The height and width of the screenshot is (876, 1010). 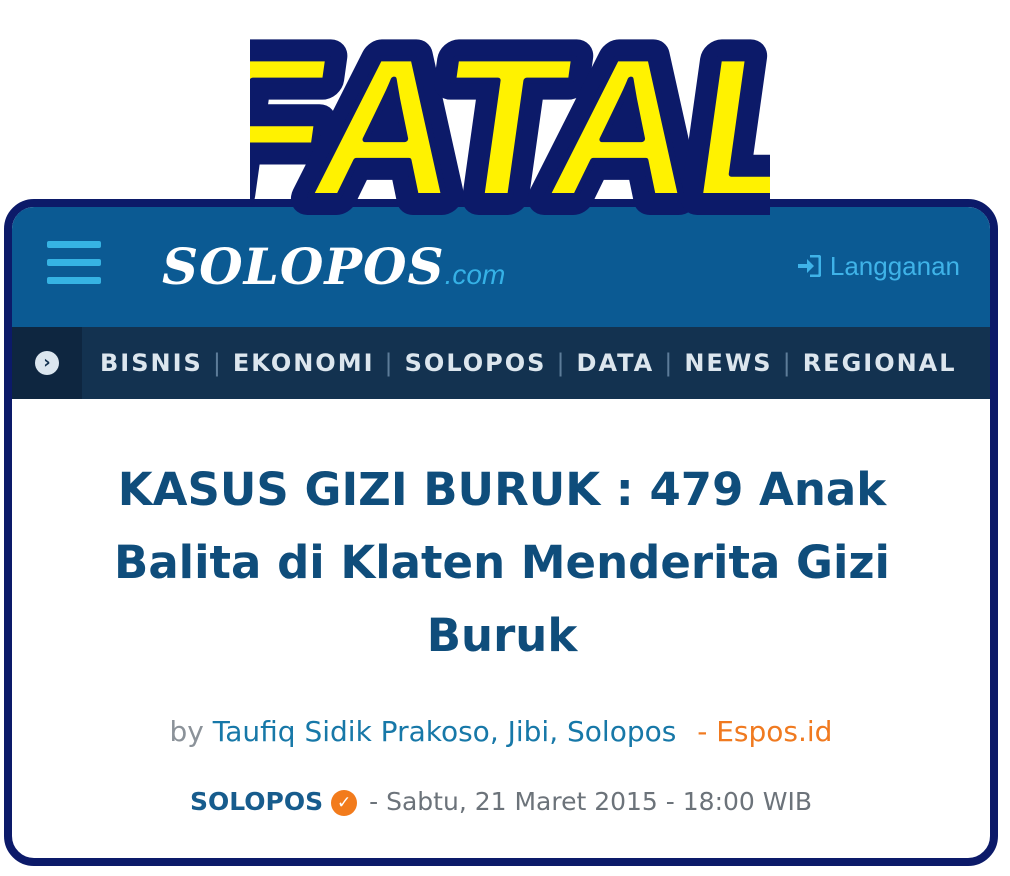 I want to click on login-icon, so click(x=810, y=268).